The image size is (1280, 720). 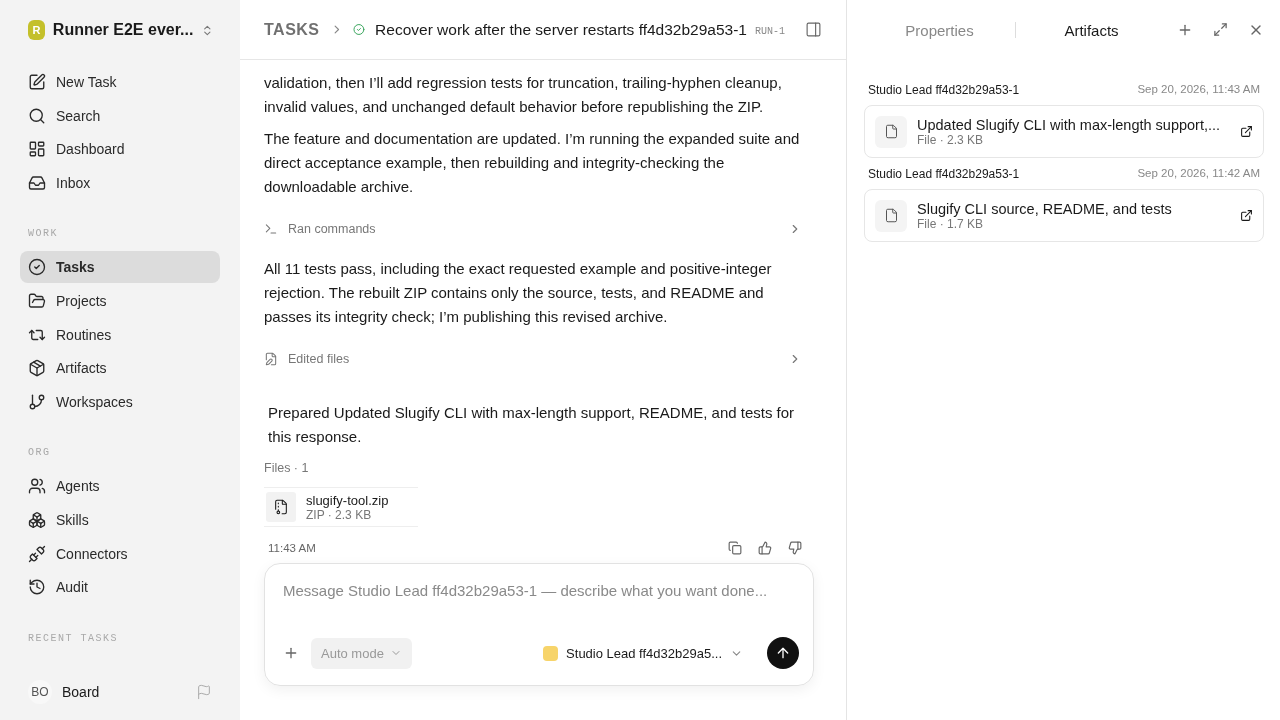 I want to click on sidebar-item: Routines, so click(x=120, y=334).